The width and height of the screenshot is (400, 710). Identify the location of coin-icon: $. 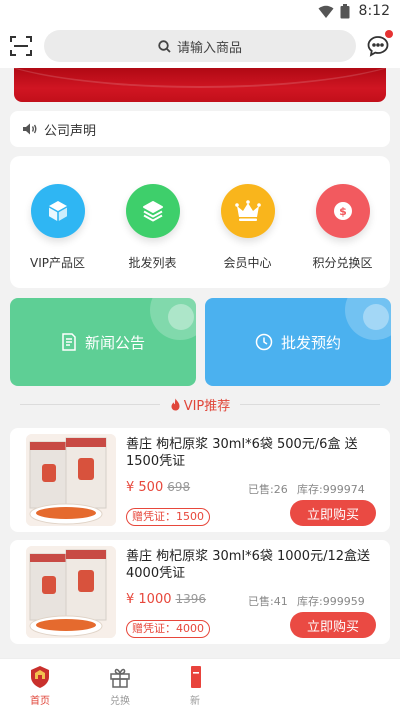
(342, 211).